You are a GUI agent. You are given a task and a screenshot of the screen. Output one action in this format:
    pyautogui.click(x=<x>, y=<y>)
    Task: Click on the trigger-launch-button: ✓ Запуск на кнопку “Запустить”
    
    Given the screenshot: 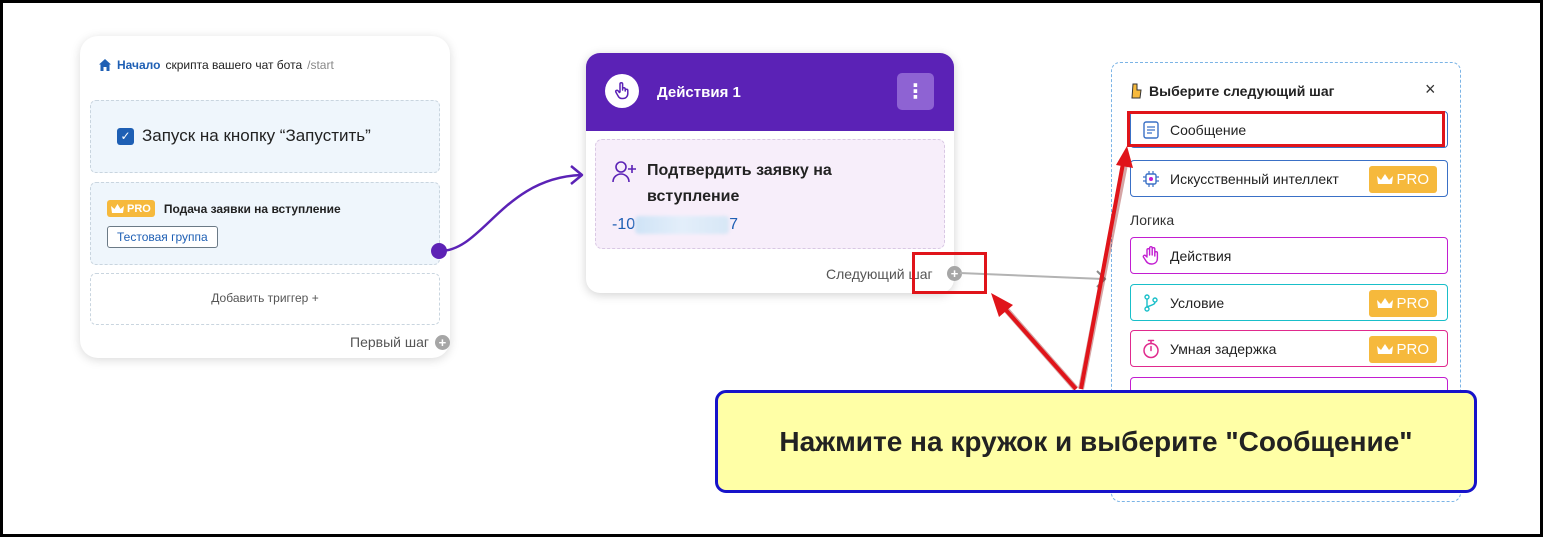 What is the action you would take?
    pyautogui.click(x=265, y=136)
    